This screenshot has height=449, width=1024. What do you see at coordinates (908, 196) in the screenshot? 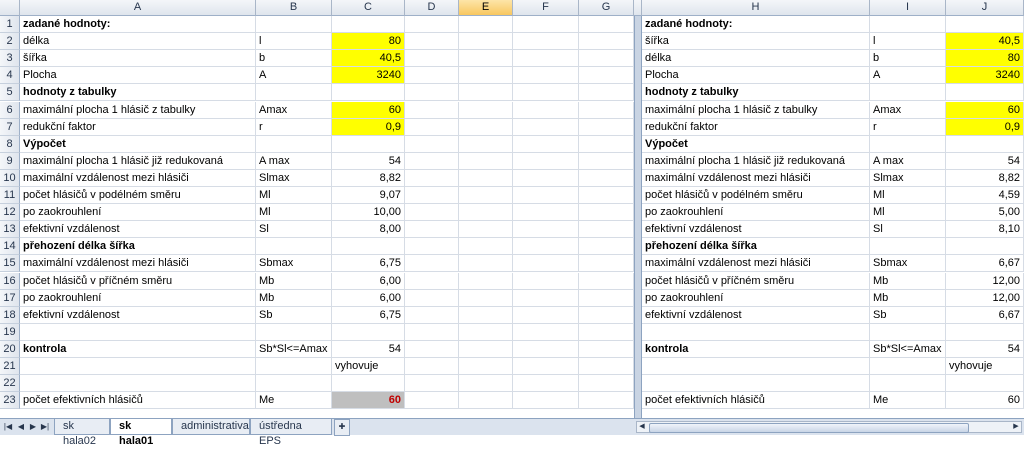
I see `cell-i11: Ml` at bounding box center [908, 196].